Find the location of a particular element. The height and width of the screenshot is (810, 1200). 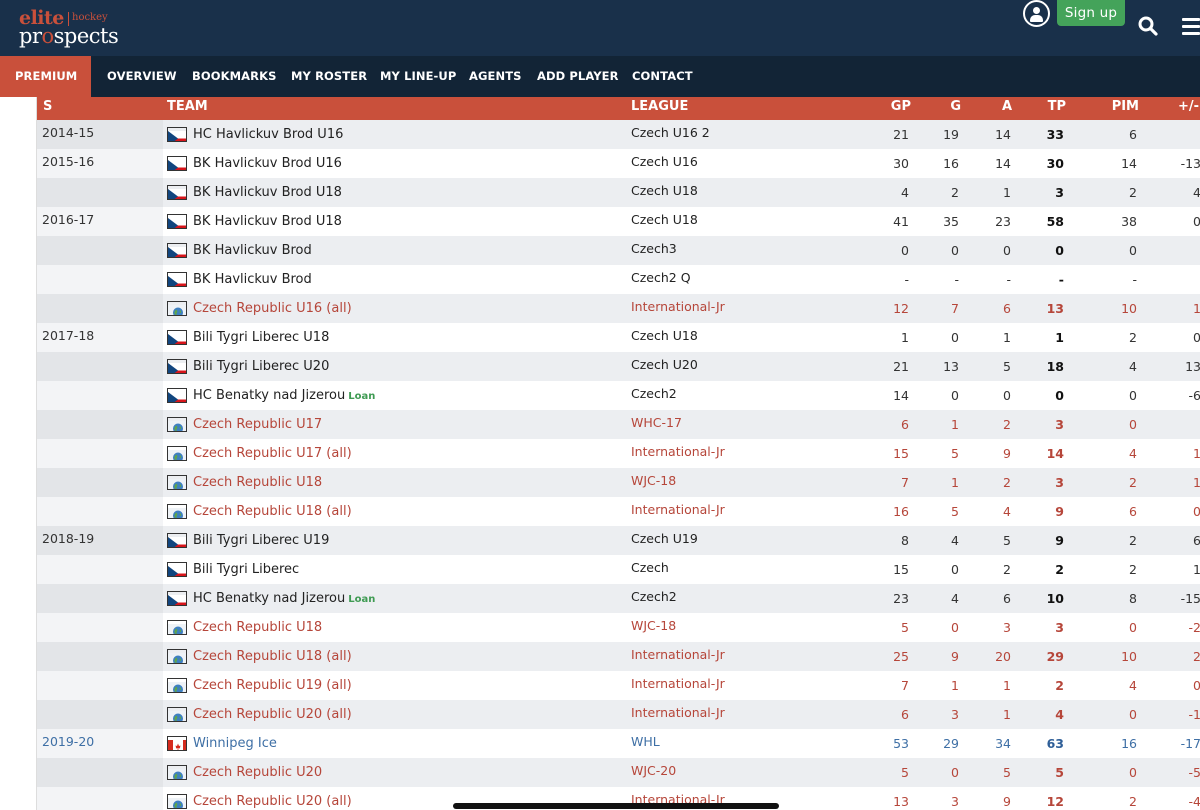

season-cell: 2019-20 is located at coordinates (100, 743).